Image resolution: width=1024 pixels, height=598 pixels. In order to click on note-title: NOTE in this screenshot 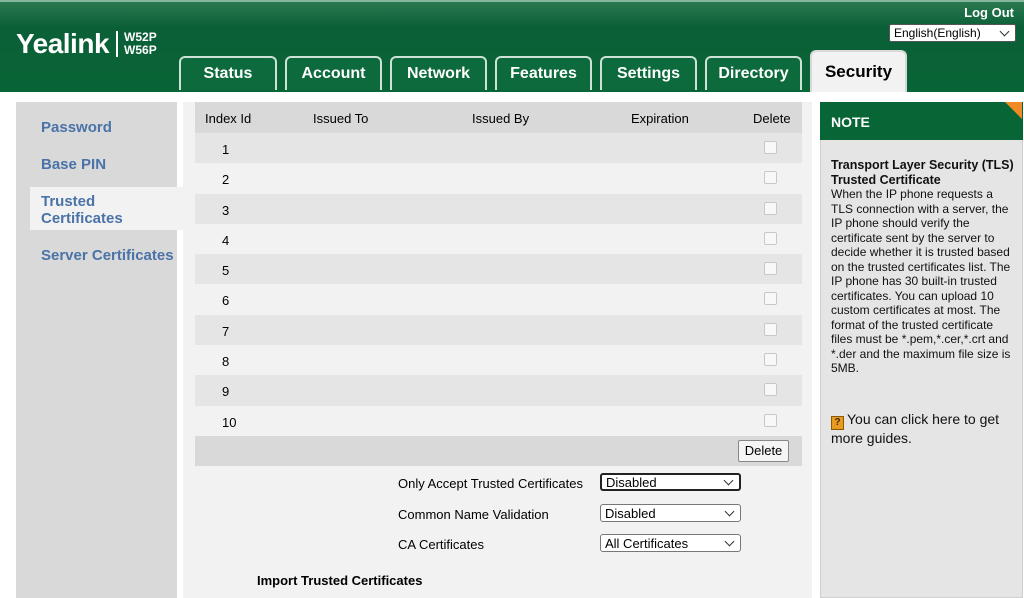, I will do `click(850, 122)`.